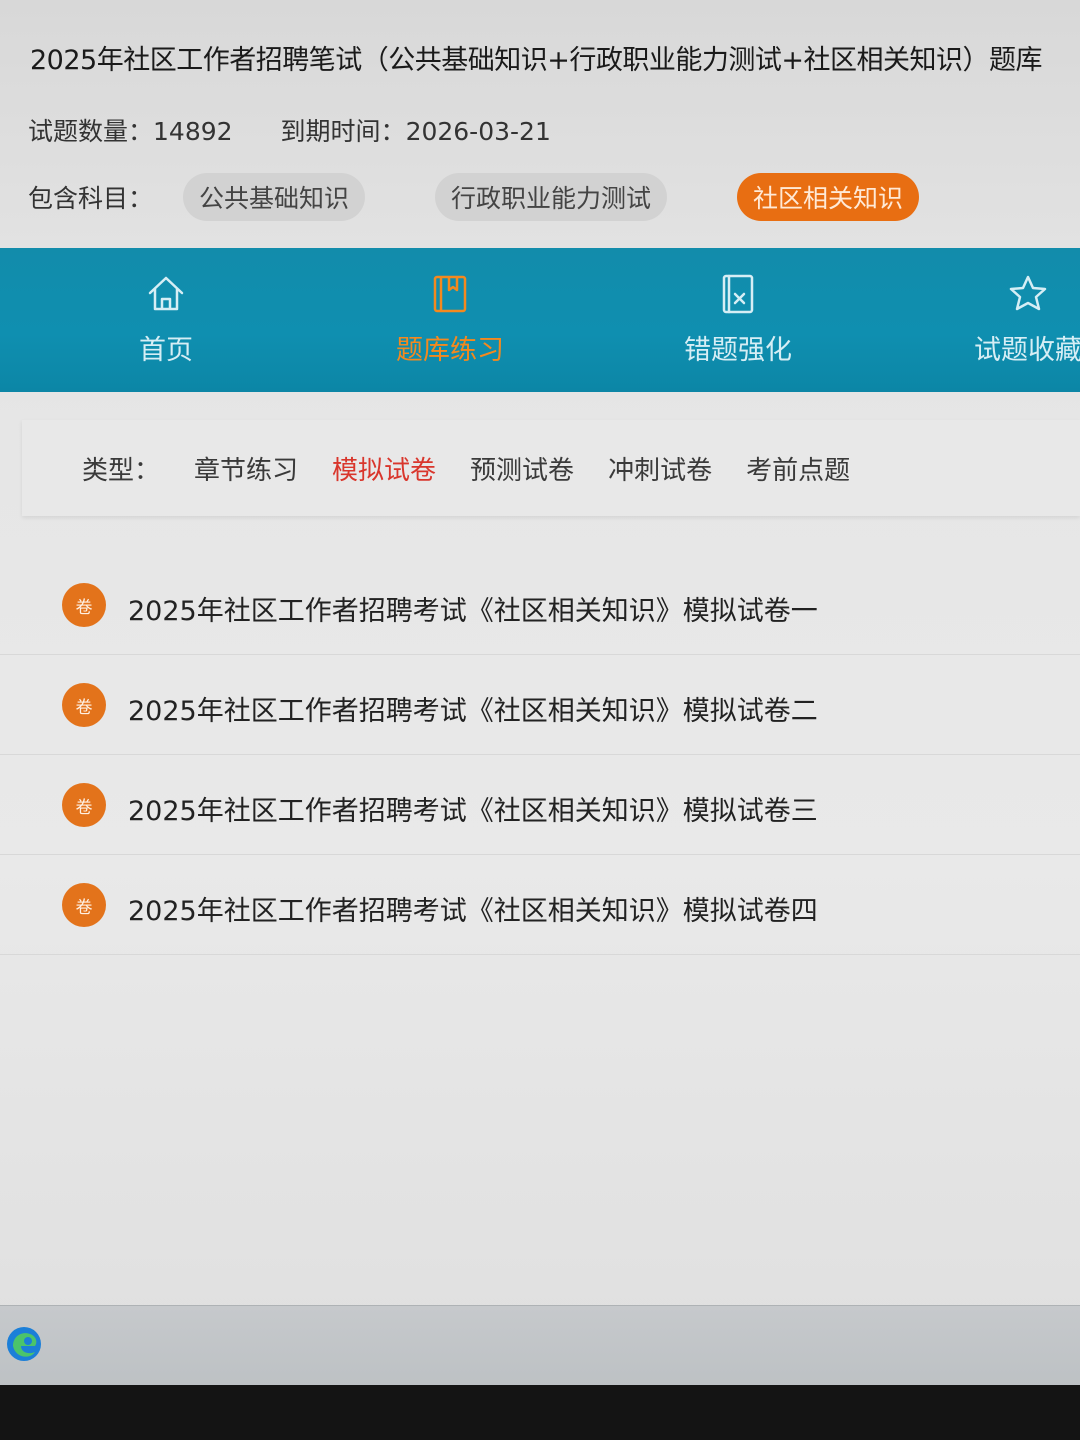 The image size is (1080, 1440). I want to click on expiry-value: 2026-03-21, so click(478, 131).